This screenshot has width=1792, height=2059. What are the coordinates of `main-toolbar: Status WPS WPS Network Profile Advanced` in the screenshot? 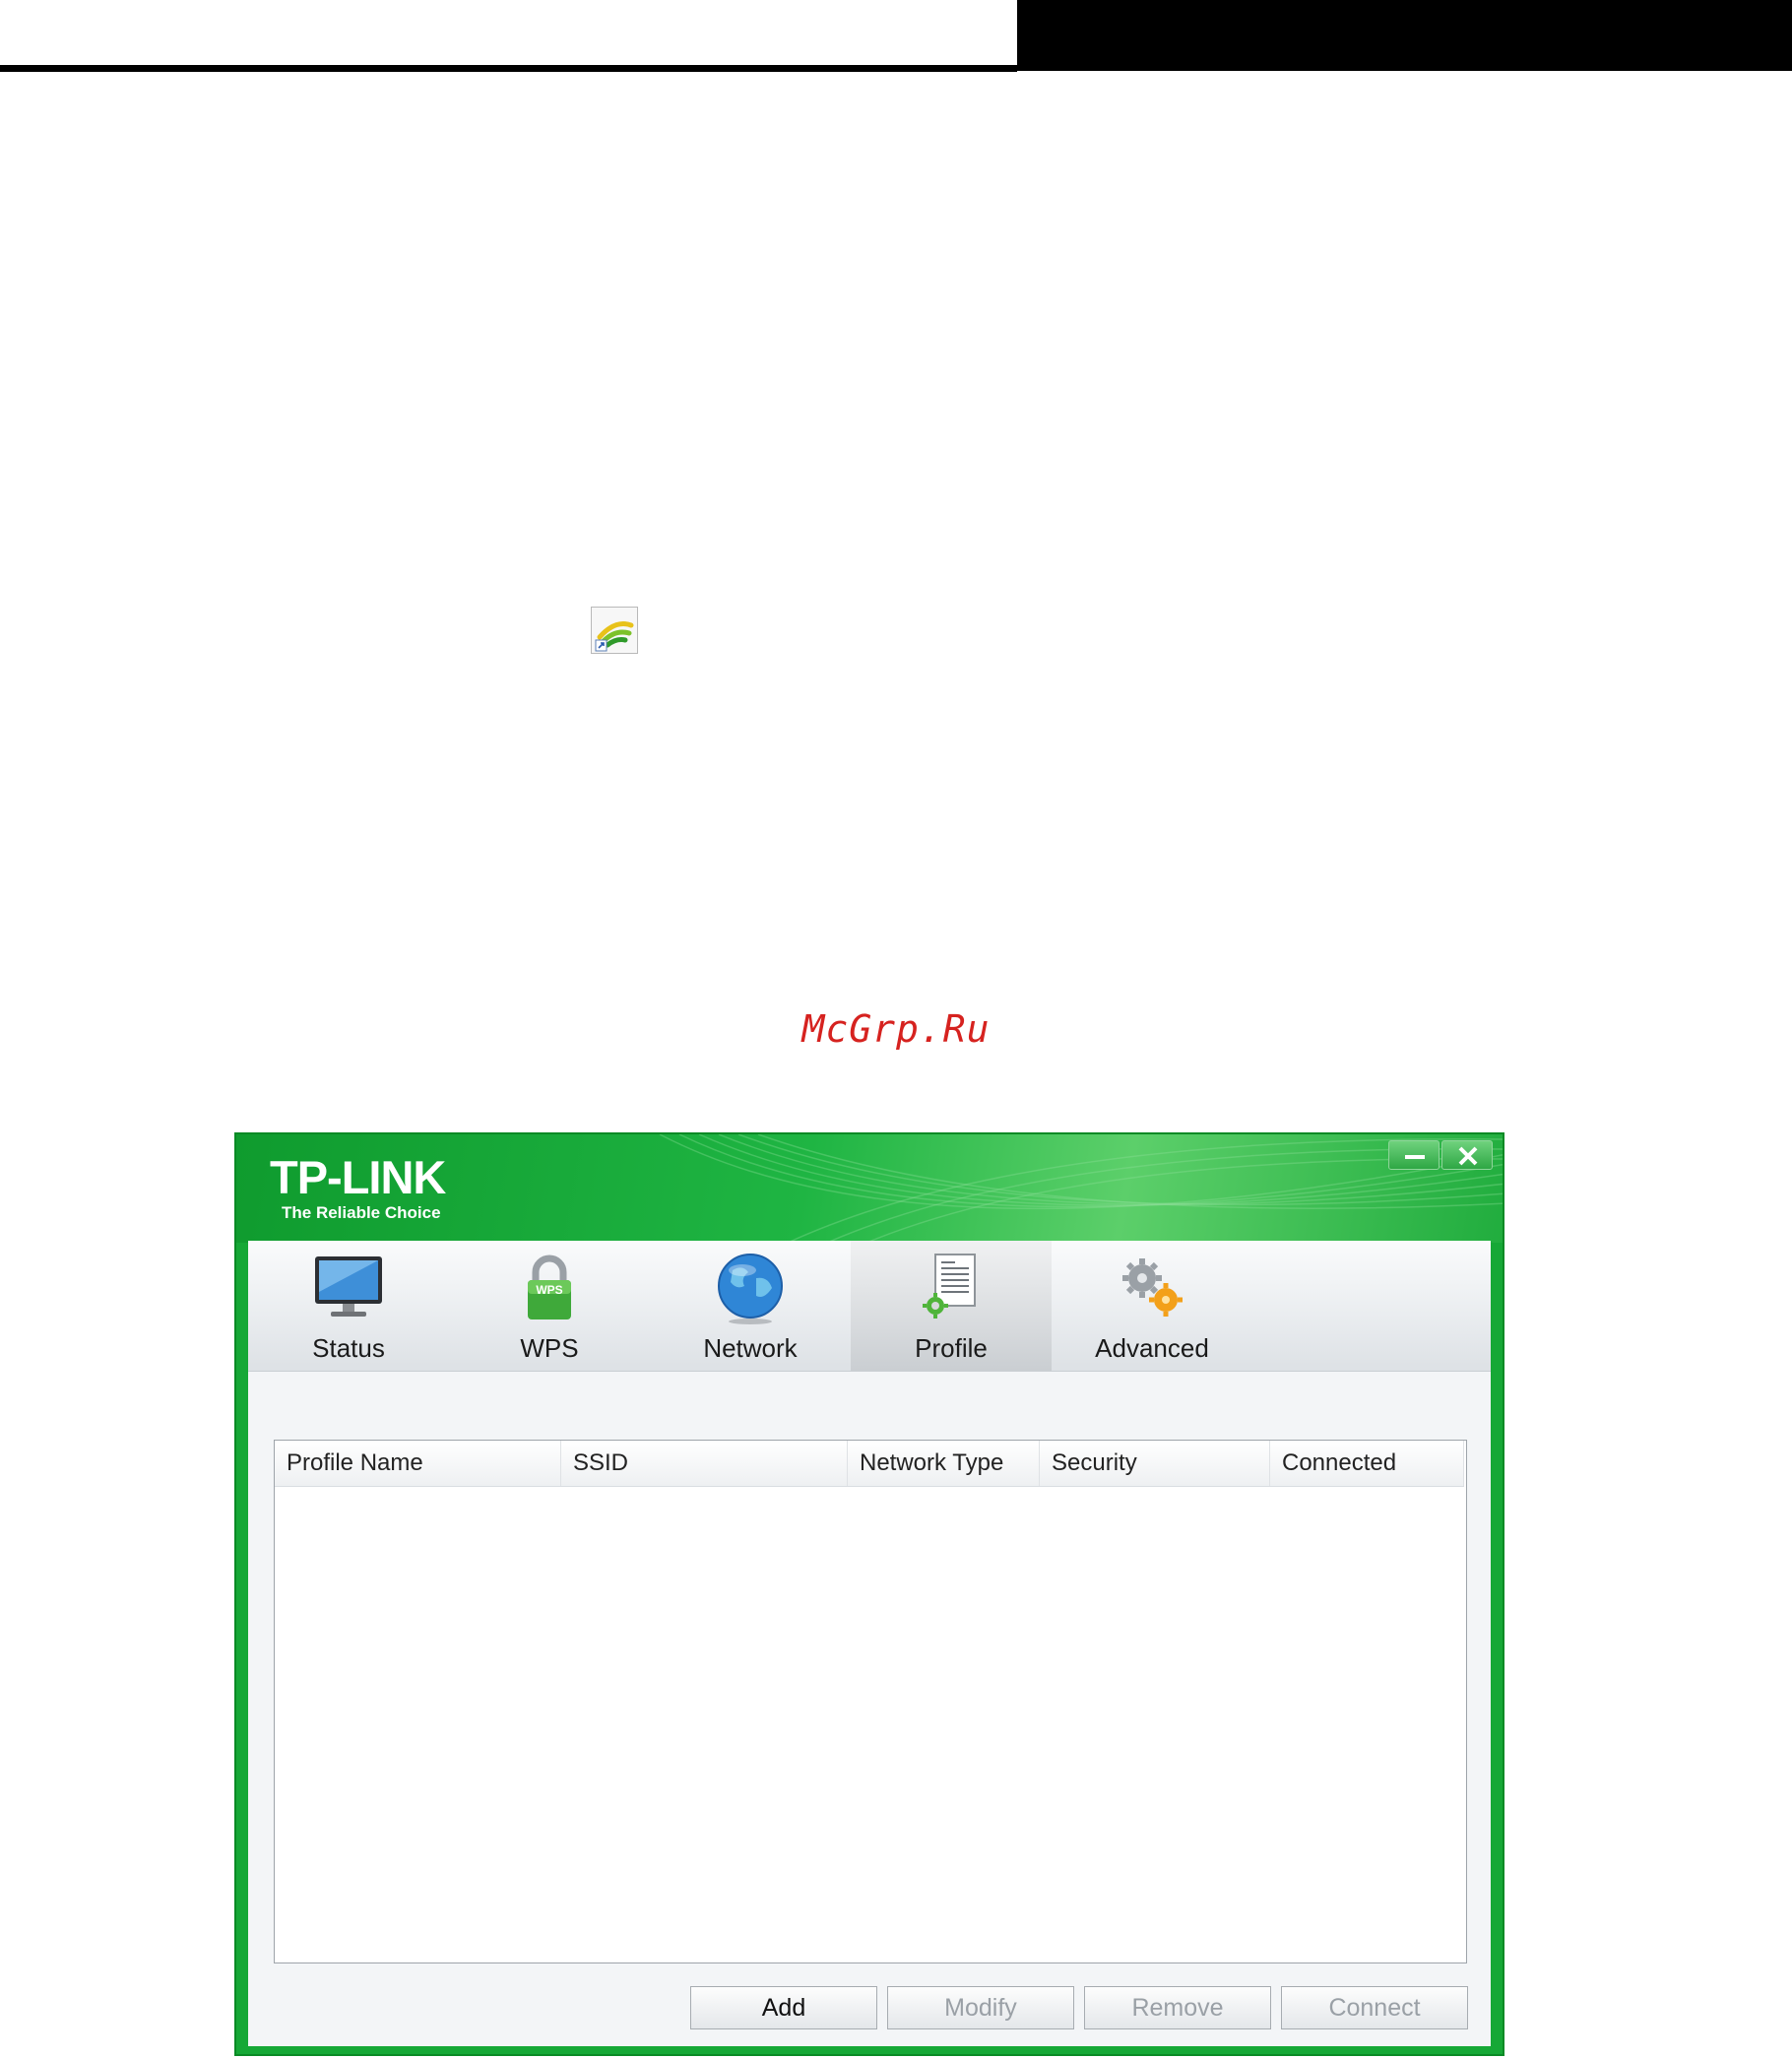 It's located at (869, 1306).